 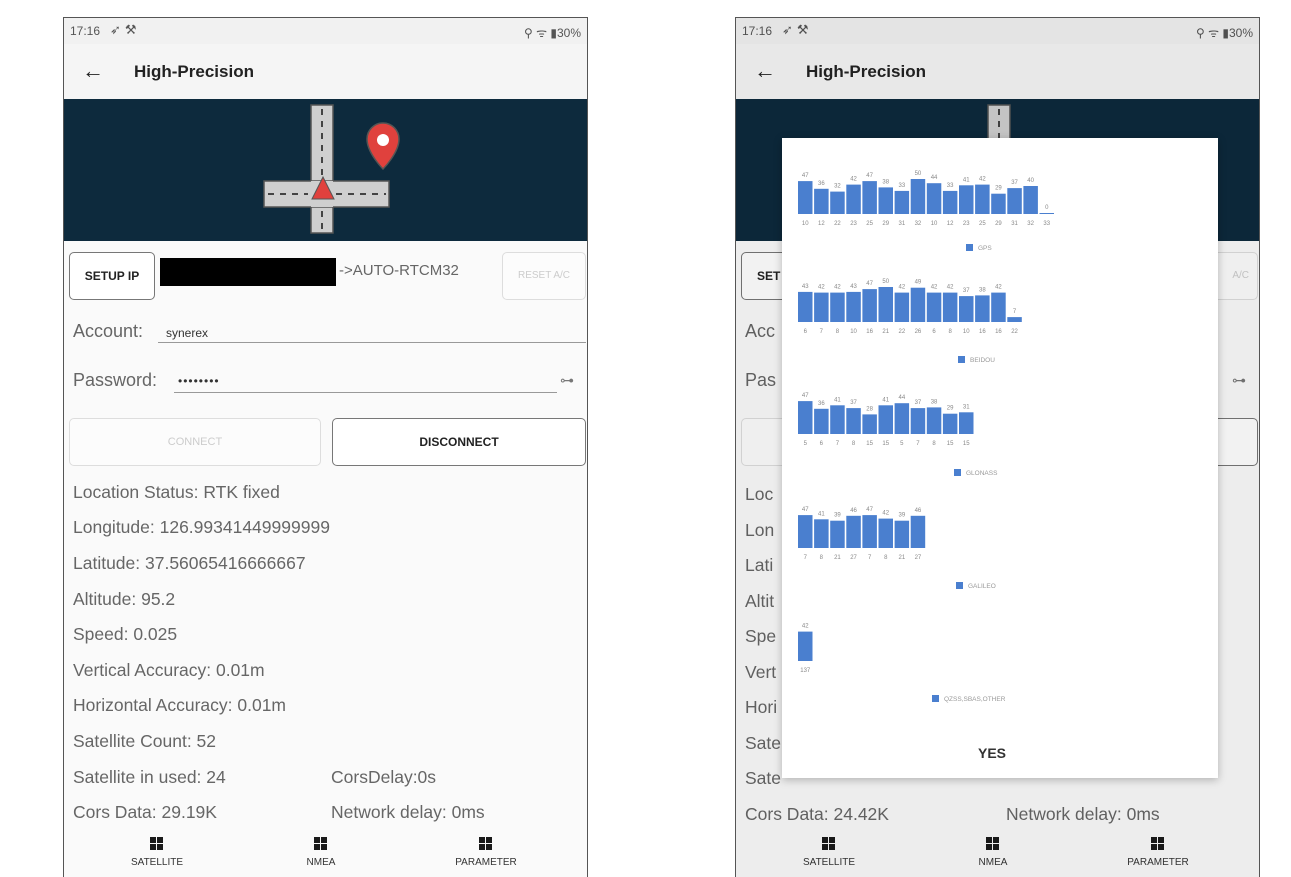 I want to click on account-label: Account:, so click(x=108, y=331).